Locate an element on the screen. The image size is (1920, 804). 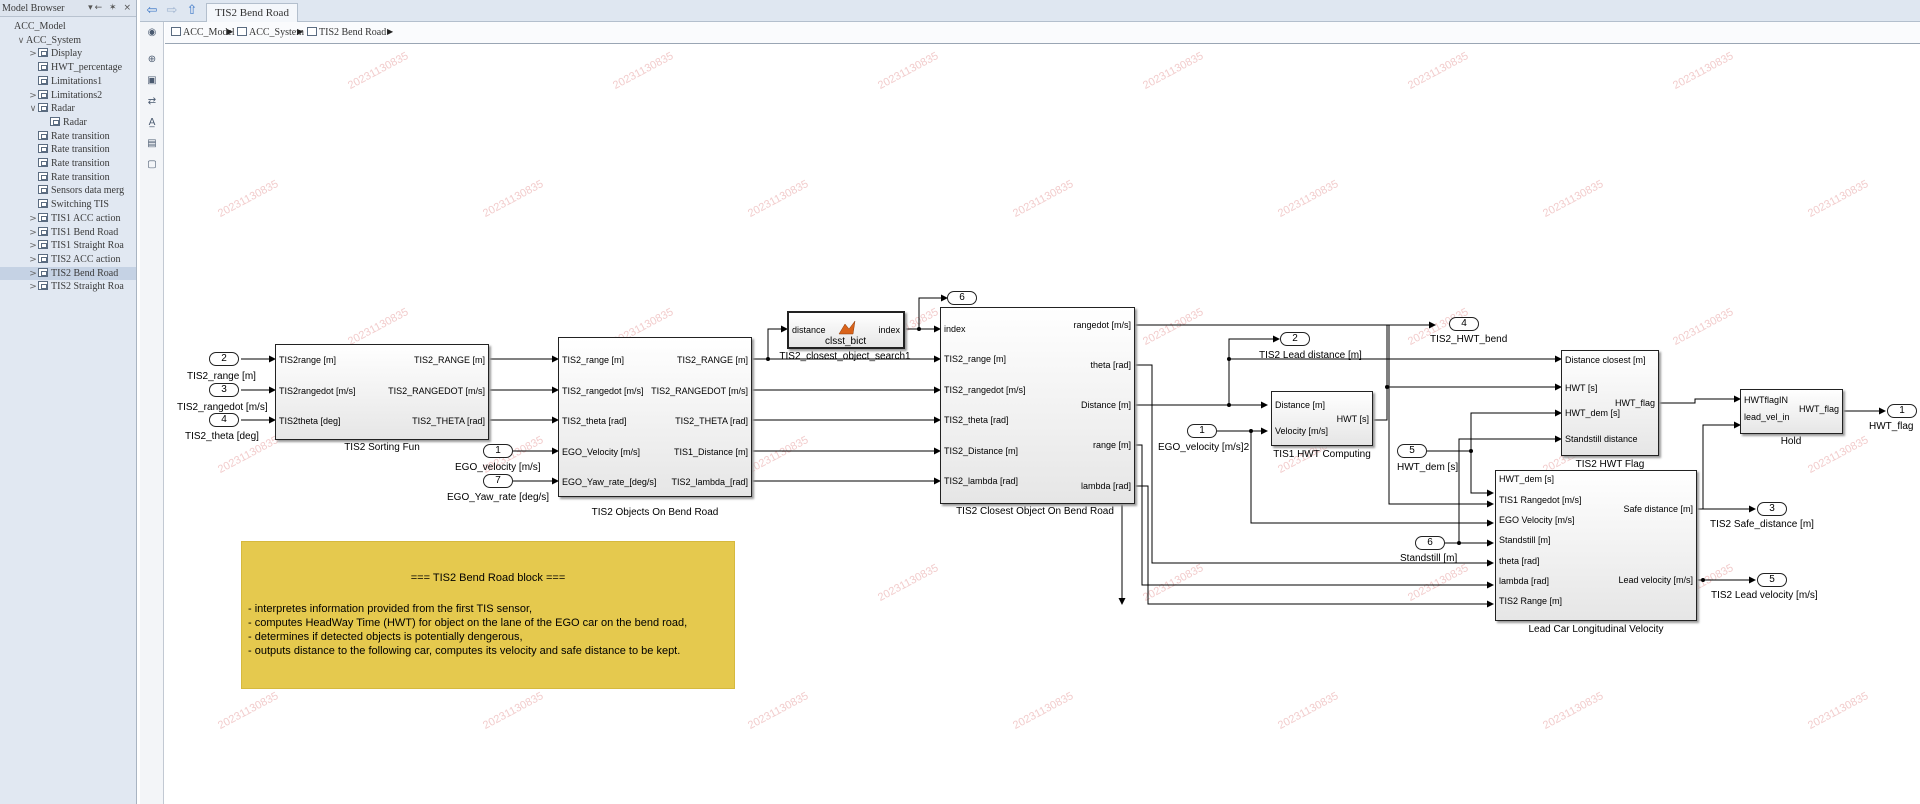
tree-item: > TIS2 ACC action is located at coordinates (68, 259).